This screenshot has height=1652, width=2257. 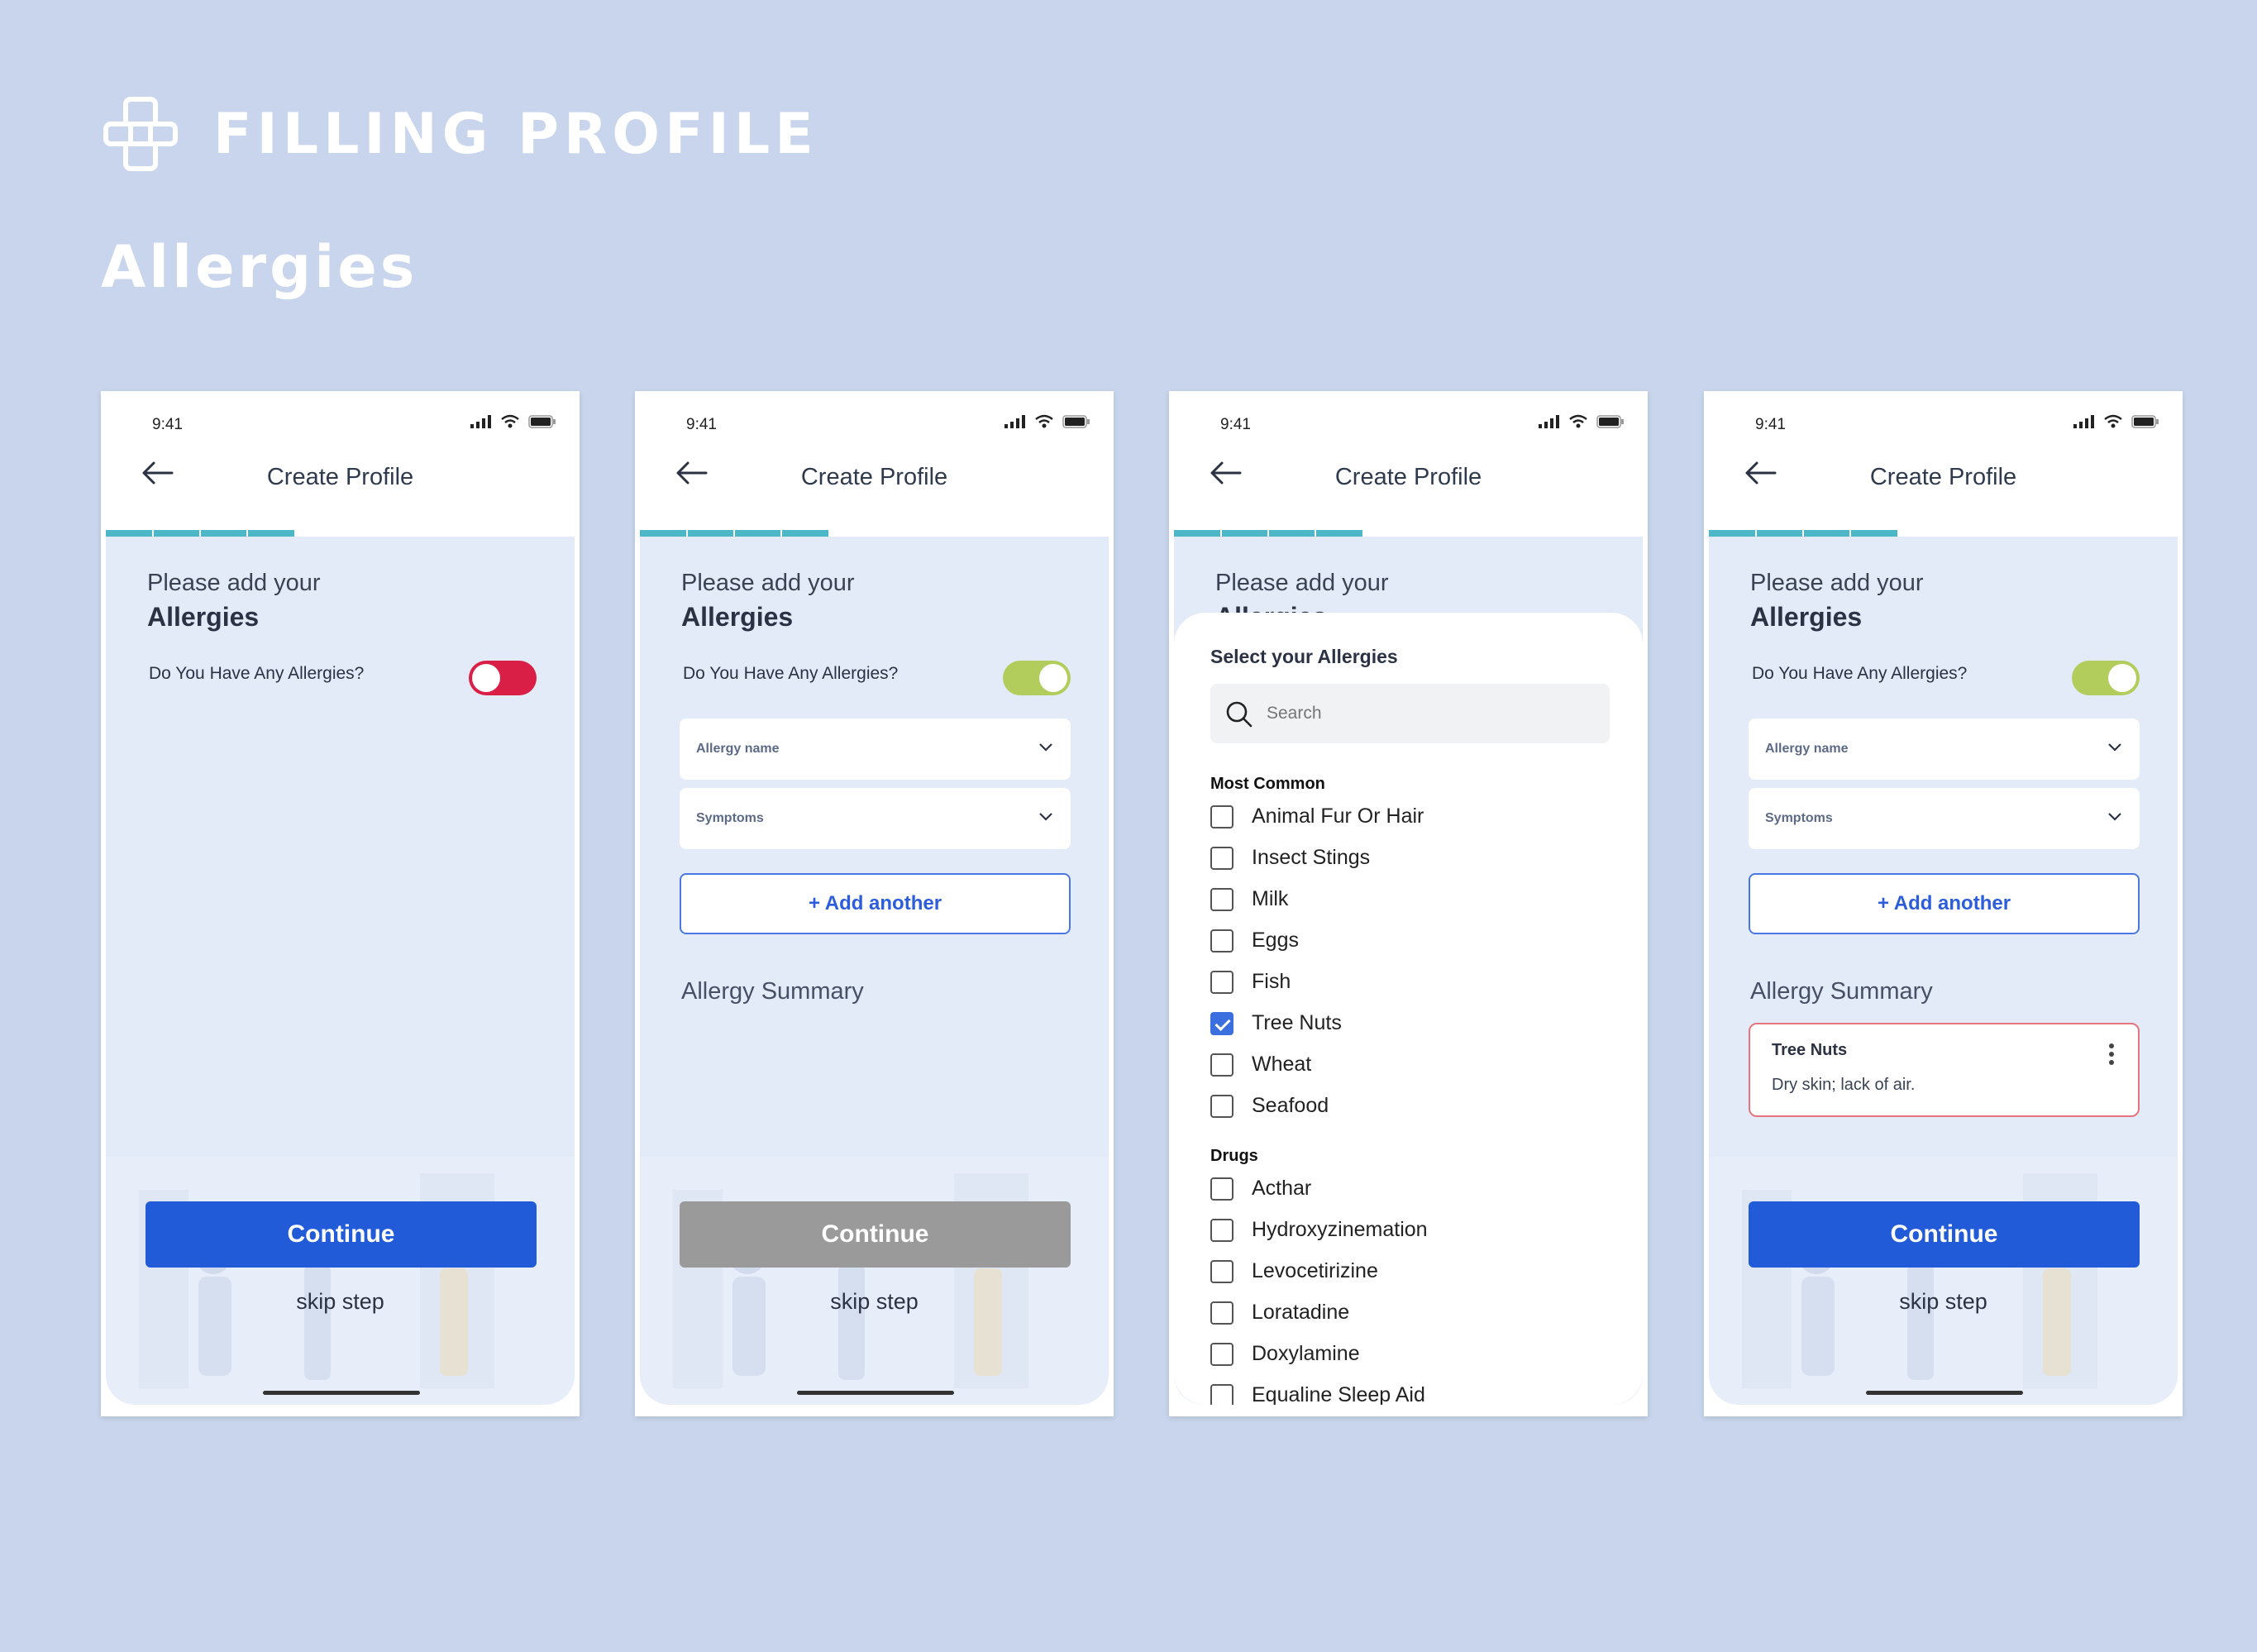 What do you see at coordinates (1234, 1156) in the screenshot?
I see `group-drugs: Drugs` at bounding box center [1234, 1156].